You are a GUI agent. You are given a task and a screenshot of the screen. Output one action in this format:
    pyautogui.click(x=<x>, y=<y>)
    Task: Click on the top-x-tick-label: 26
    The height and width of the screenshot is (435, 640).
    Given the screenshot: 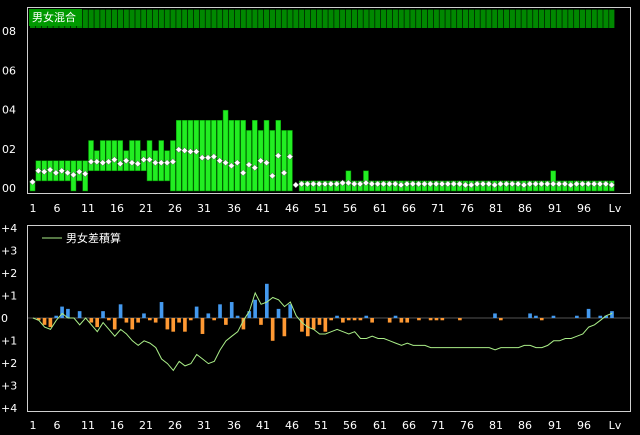 What is the action you would take?
    pyautogui.click(x=175, y=208)
    